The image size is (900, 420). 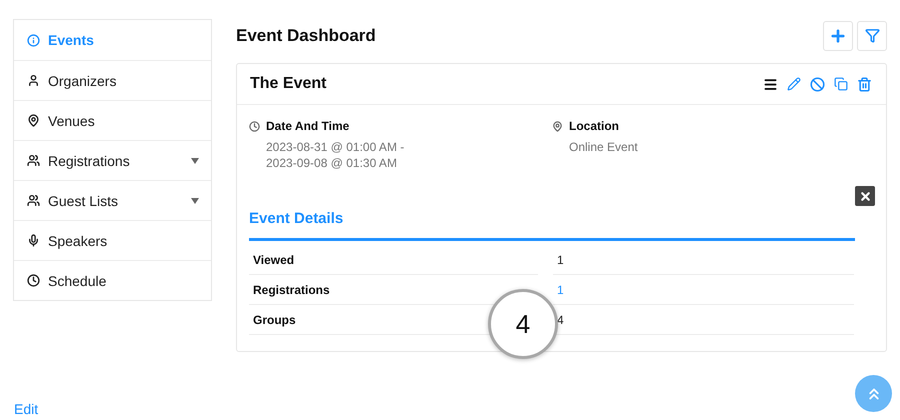 What do you see at coordinates (393, 260) in the screenshot?
I see `detail-label: Viewed` at bounding box center [393, 260].